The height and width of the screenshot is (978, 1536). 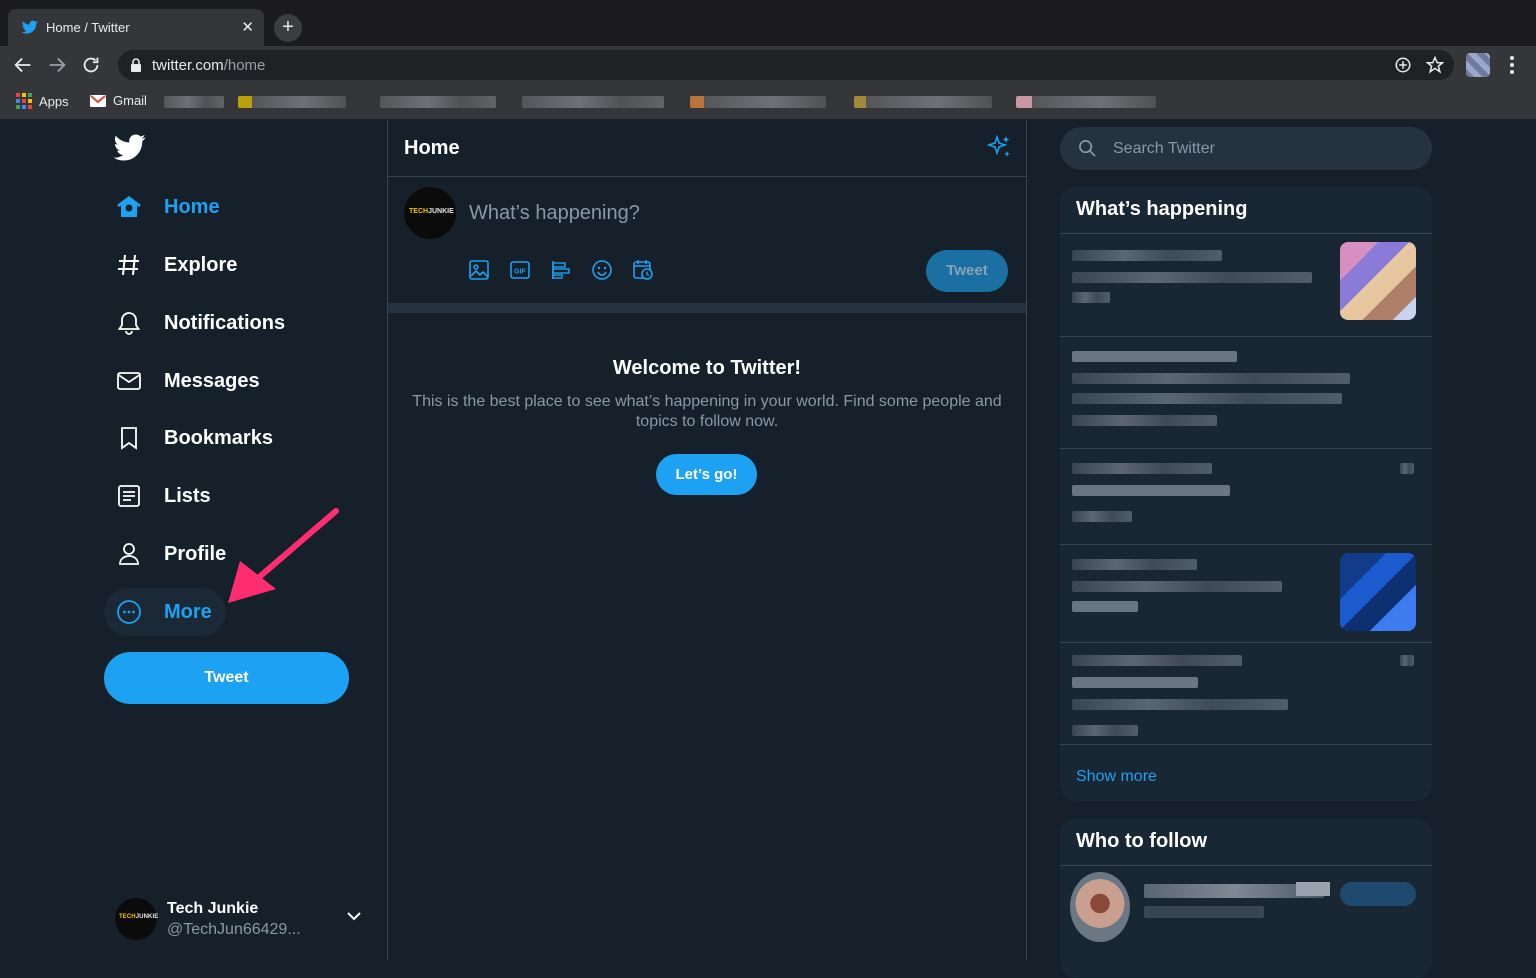 What do you see at coordinates (643, 270) in the screenshot?
I see `schedule-icon` at bounding box center [643, 270].